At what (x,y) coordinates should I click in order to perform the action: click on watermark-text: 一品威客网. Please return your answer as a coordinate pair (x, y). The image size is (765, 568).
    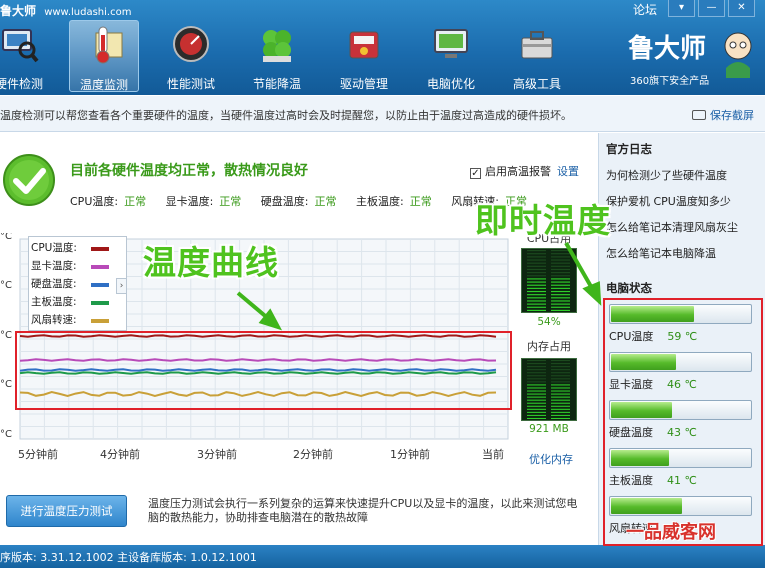
    Looking at the image, I should click on (671, 532).